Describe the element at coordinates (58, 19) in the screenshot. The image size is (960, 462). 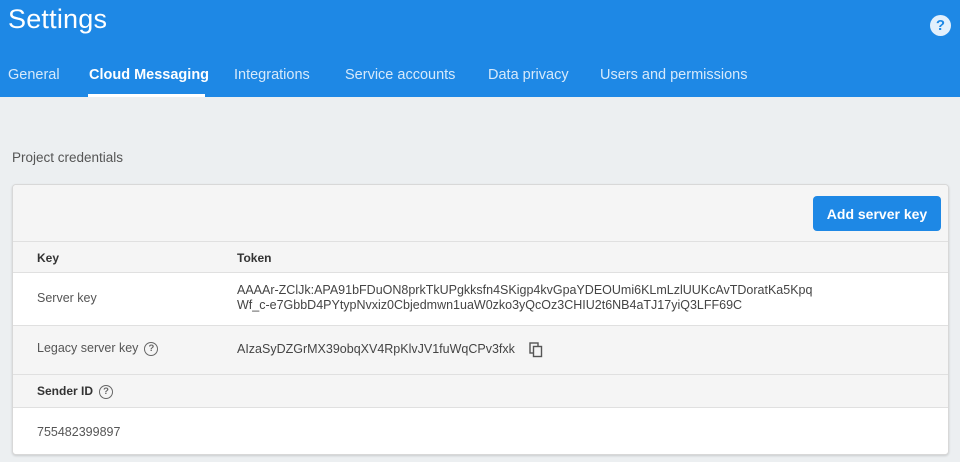
I see `page-title: Settings` at that location.